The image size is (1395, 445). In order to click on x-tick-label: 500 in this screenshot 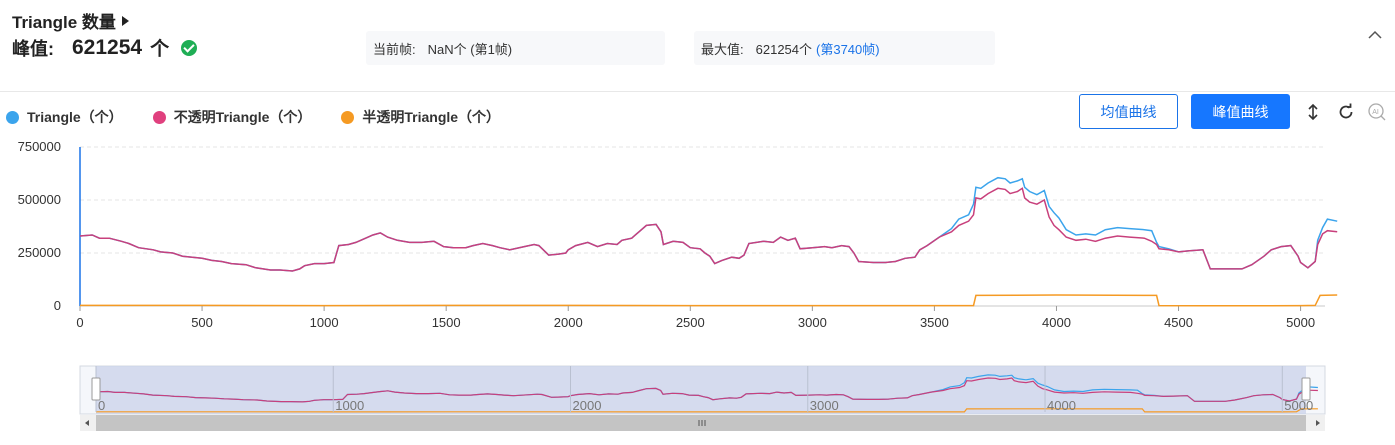, I will do `click(202, 322)`.